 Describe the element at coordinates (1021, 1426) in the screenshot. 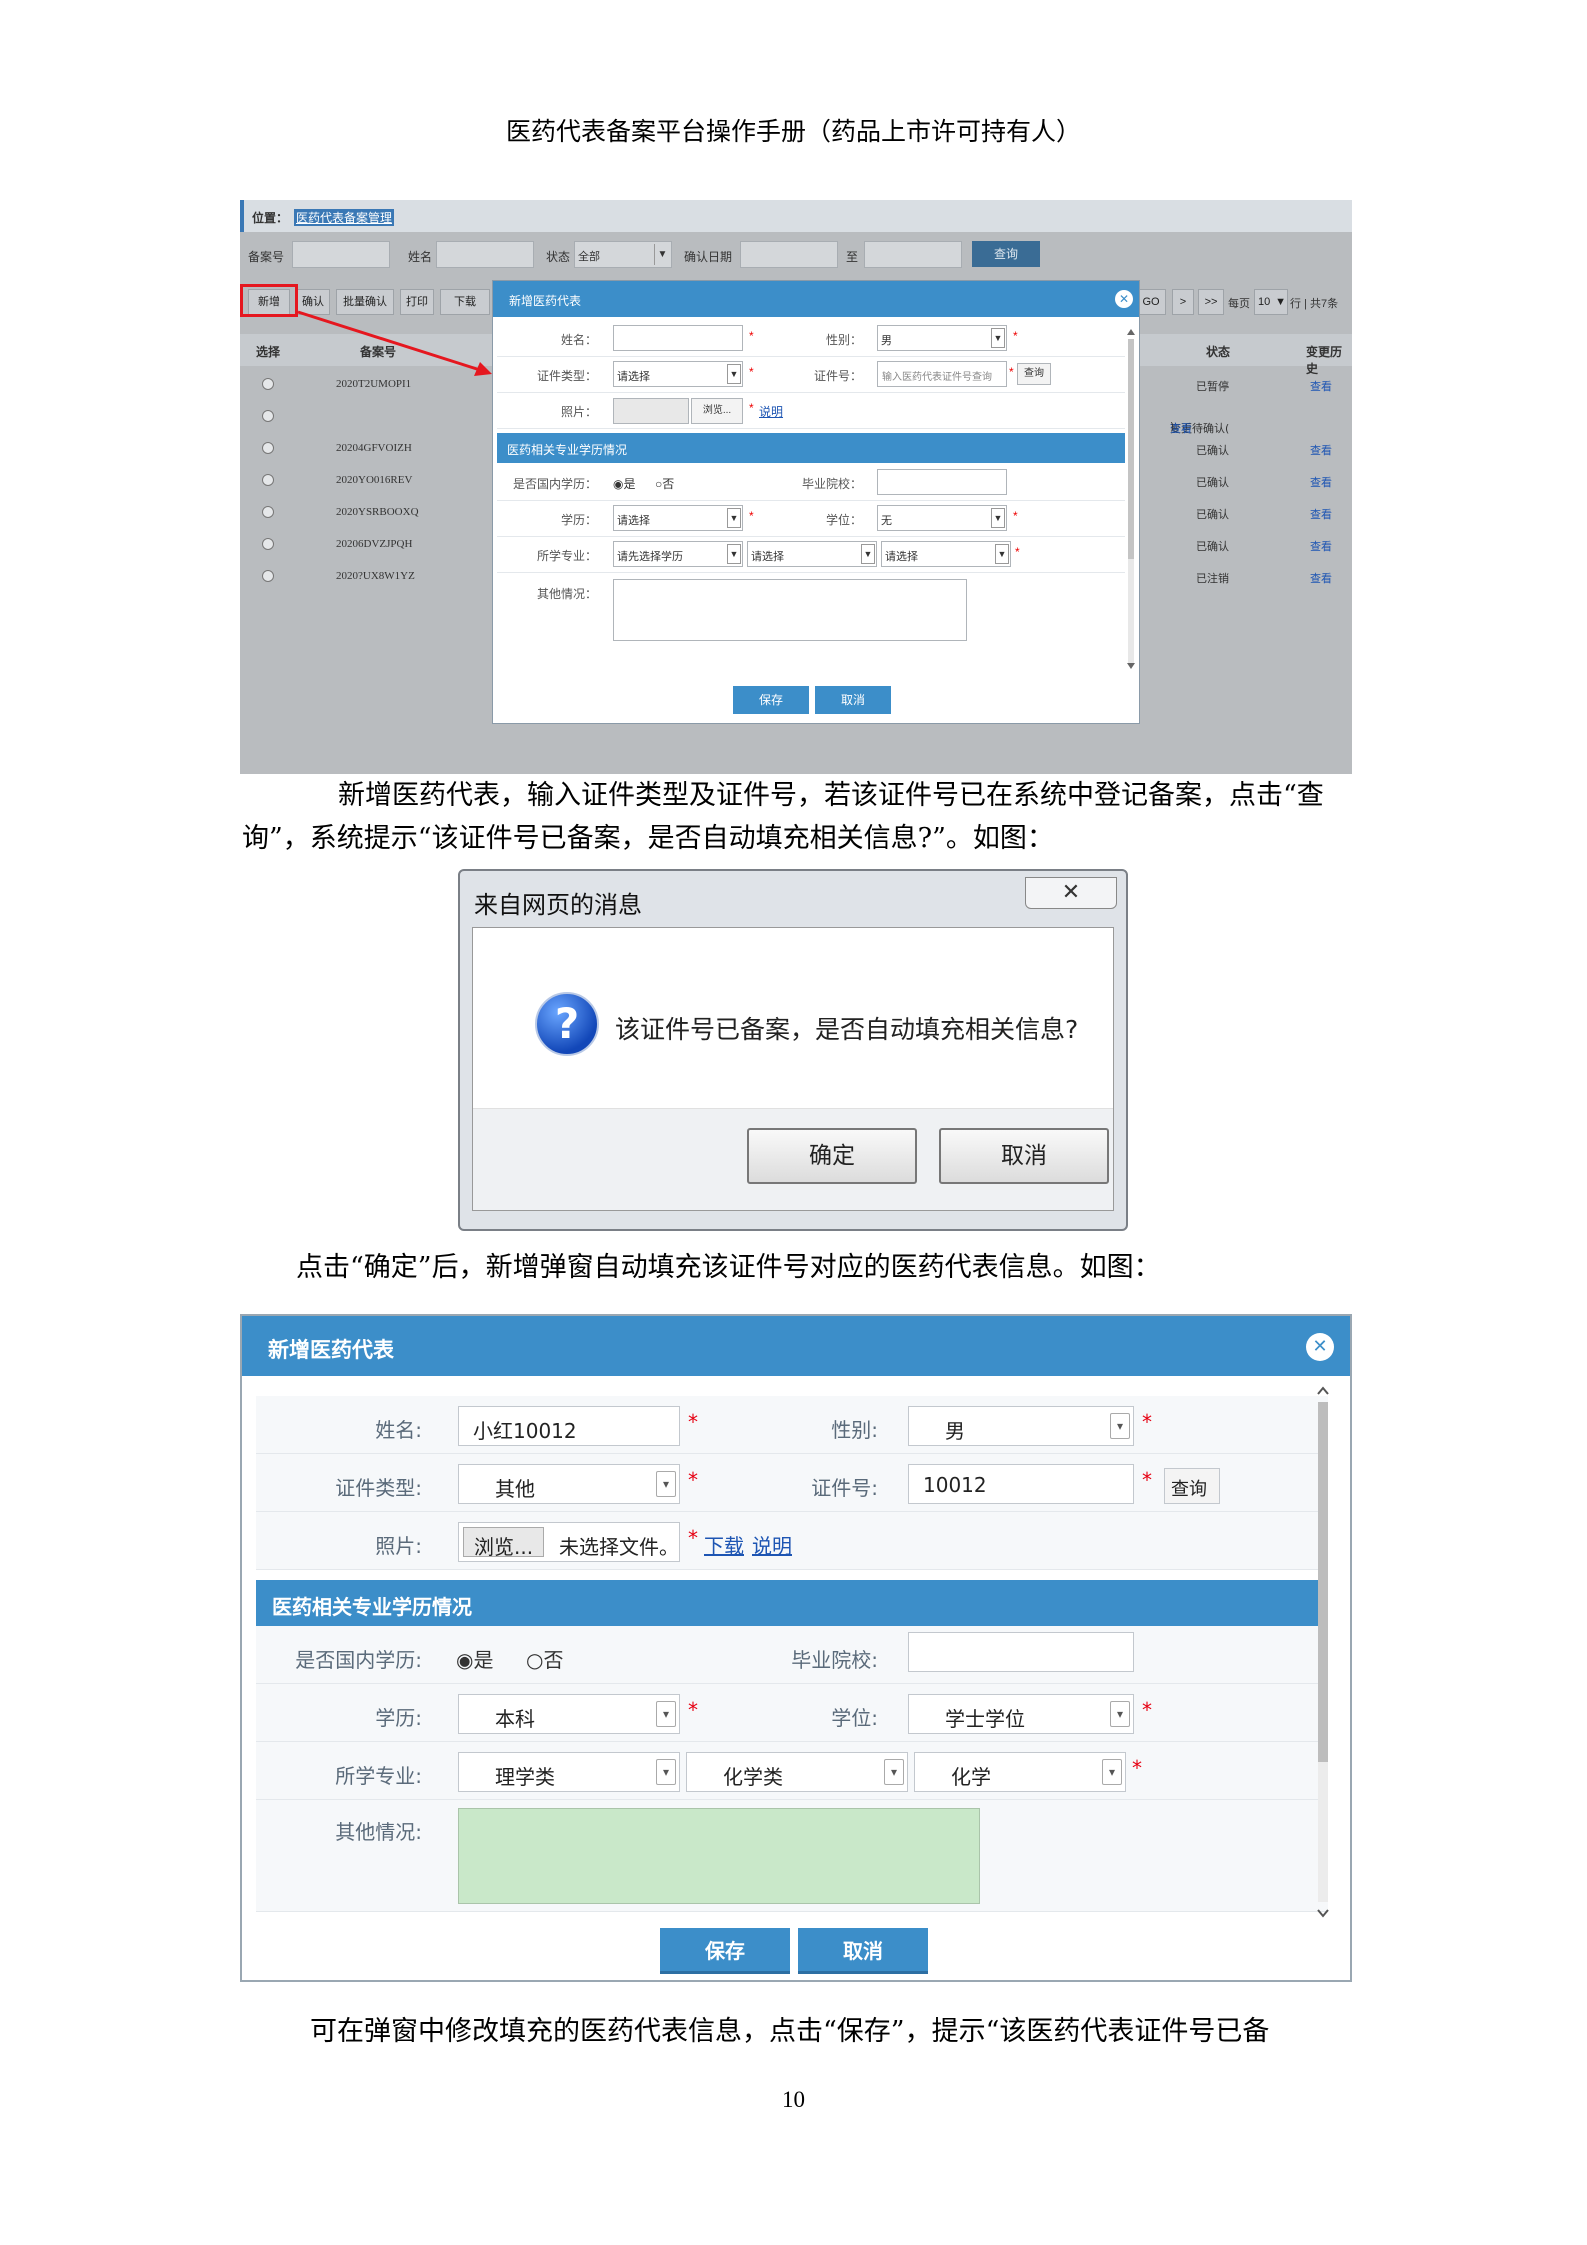

I see `gender-select: 男 ▾` at that location.